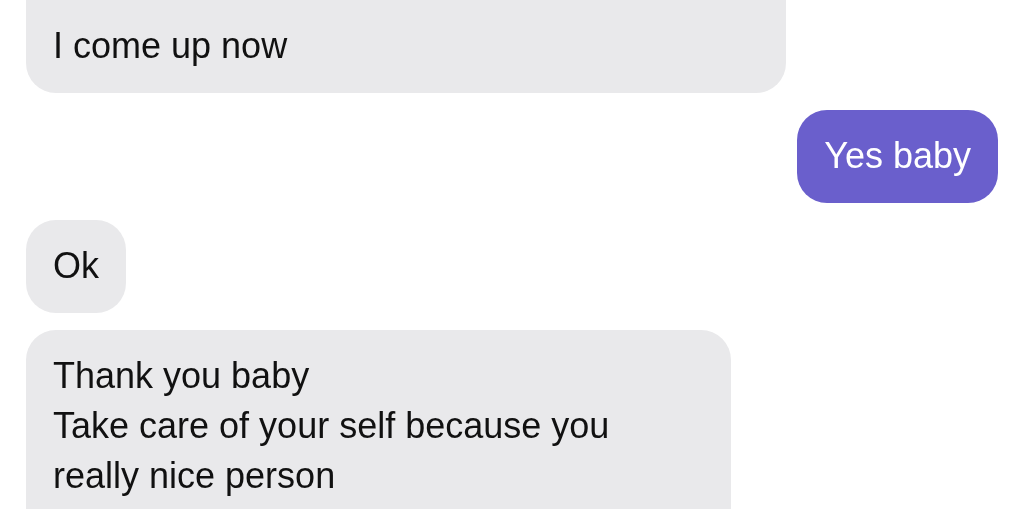  What do you see at coordinates (897, 156) in the screenshot?
I see `outgoing-message: Yes baby` at bounding box center [897, 156].